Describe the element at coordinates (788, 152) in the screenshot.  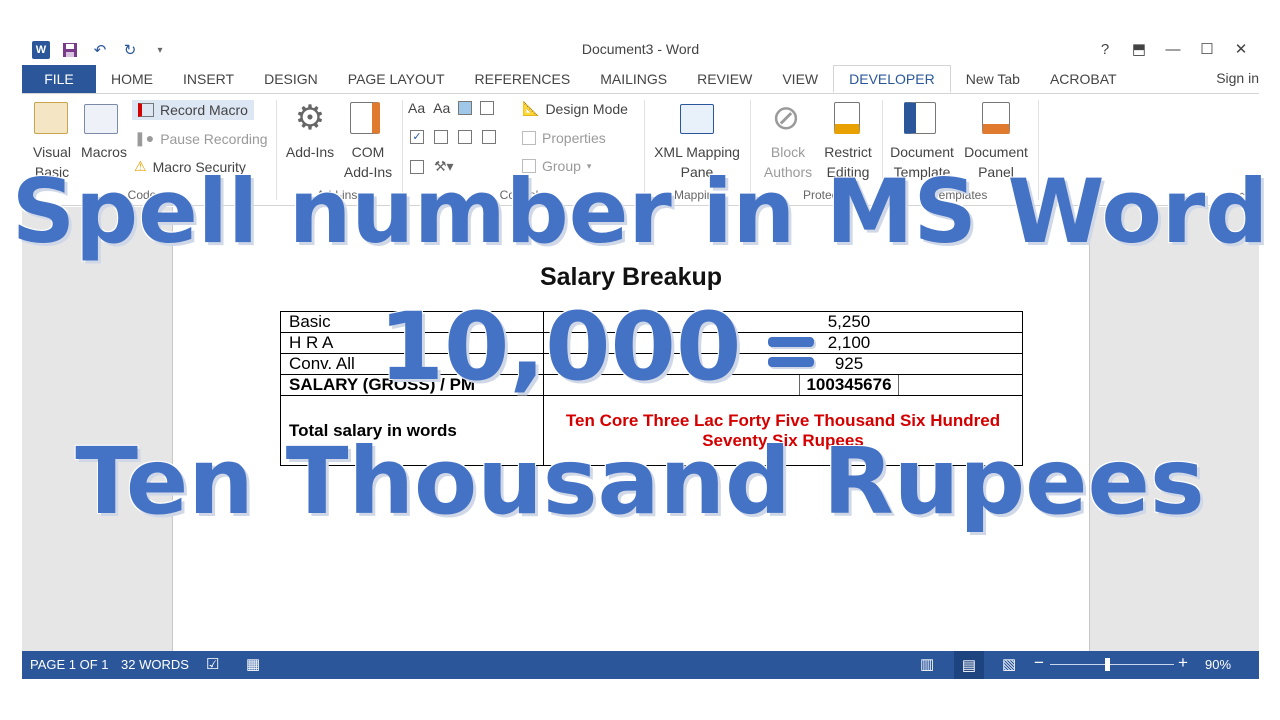
I see `block-authors-label-1: Block` at that location.